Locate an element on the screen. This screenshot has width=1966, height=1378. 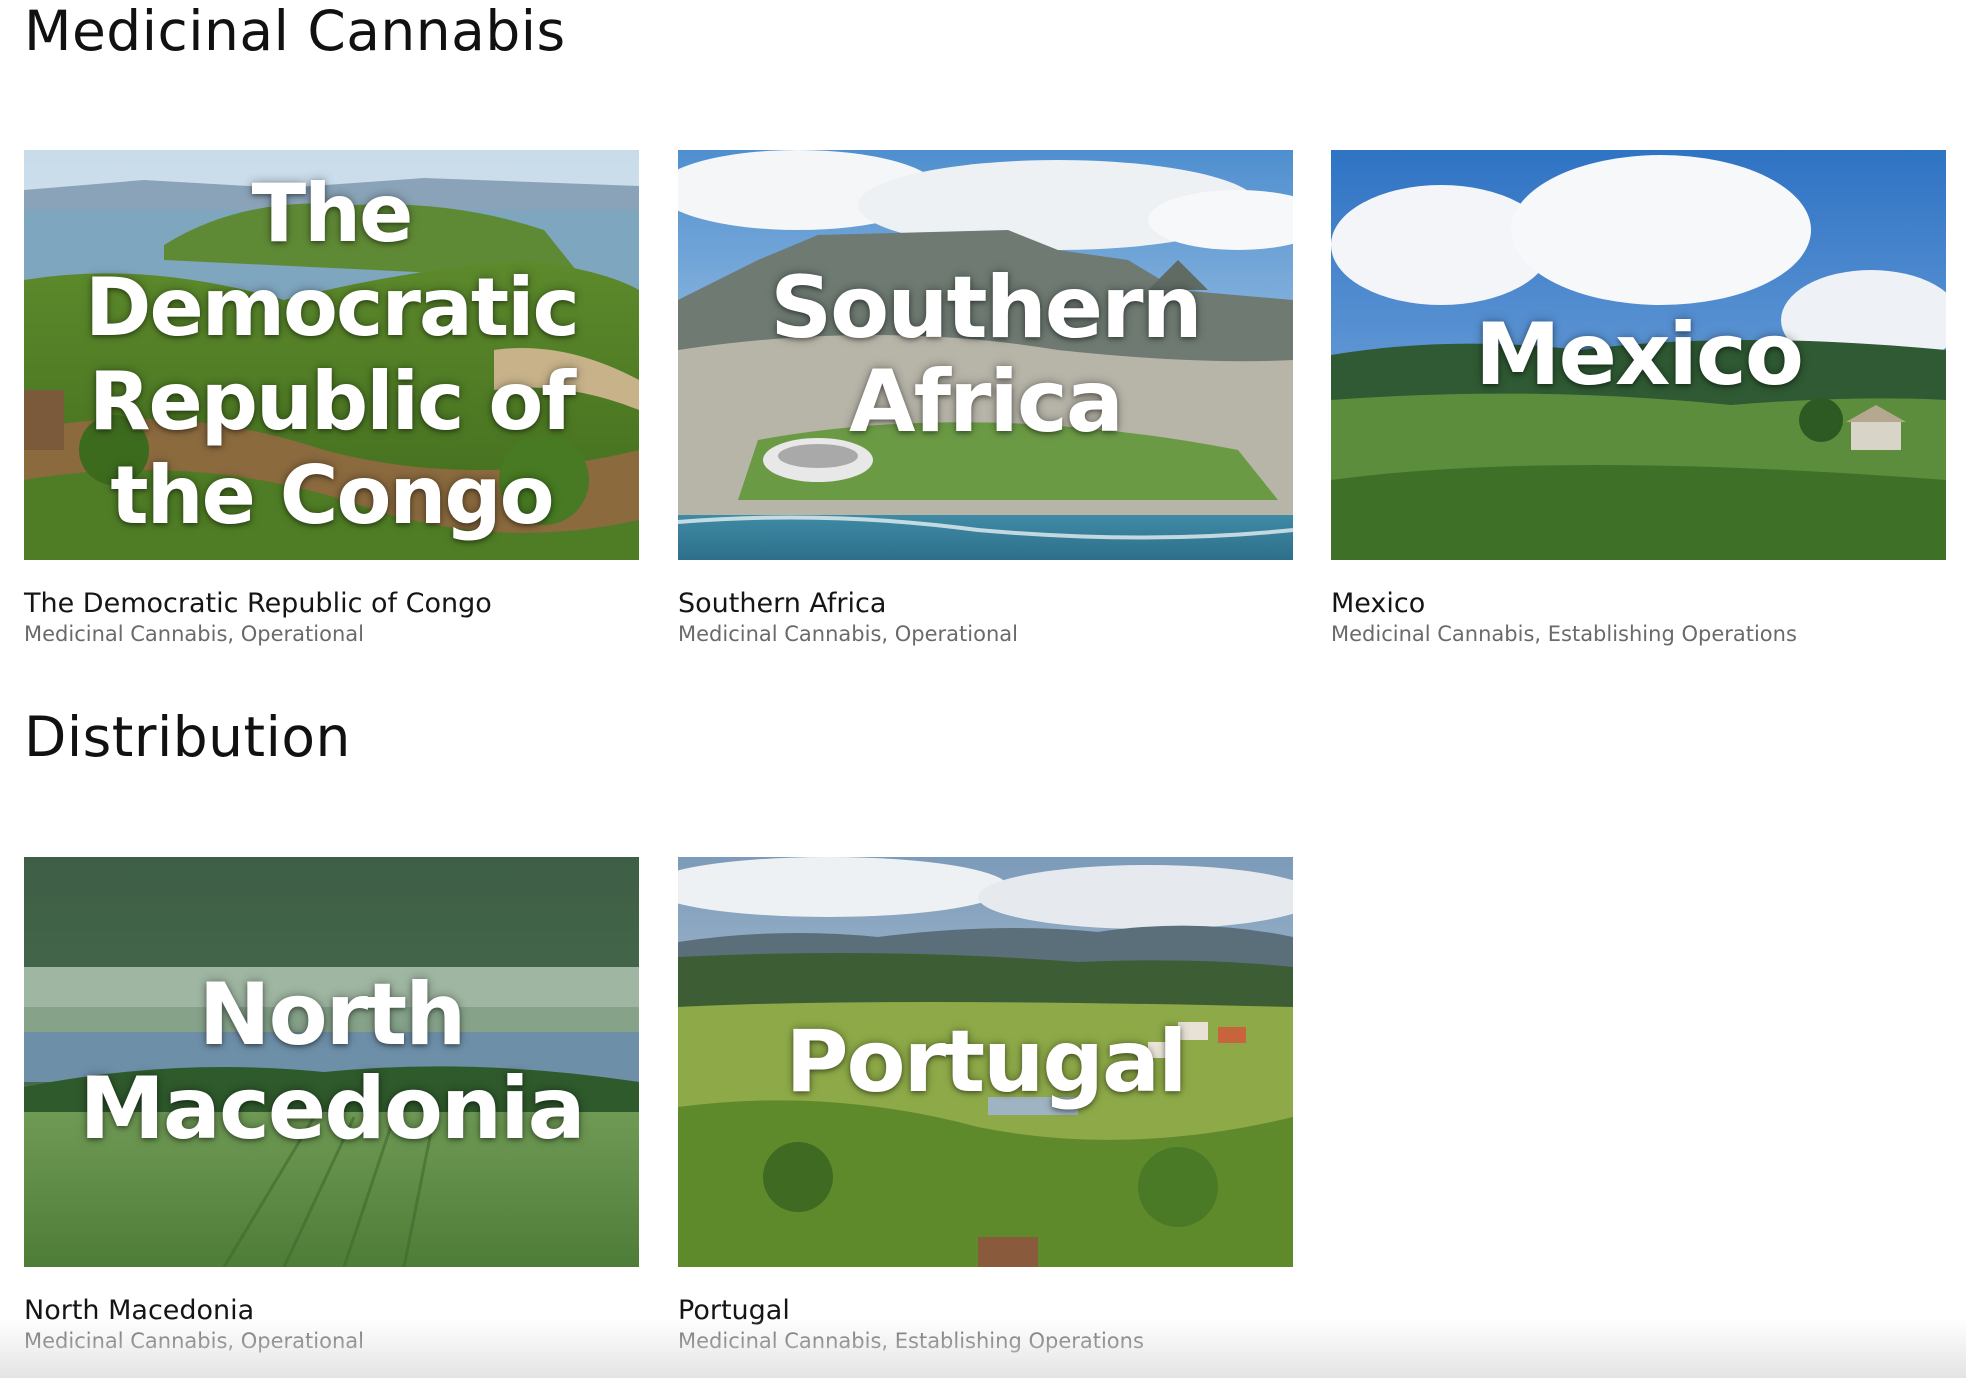
card-overlay-title-mexico: Mexico is located at coordinates (1639, 355).